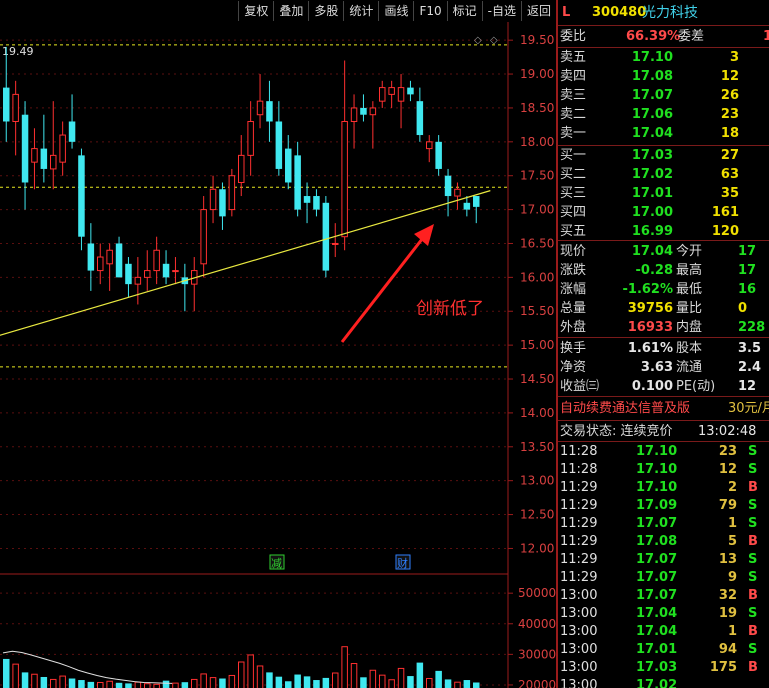 The width and height of the screenshot is (769, 688). What do you see at coordinates (360, 11) in the screenshot?
I see `toolbar-button-3: 统计` at bounding box center [360, 11].